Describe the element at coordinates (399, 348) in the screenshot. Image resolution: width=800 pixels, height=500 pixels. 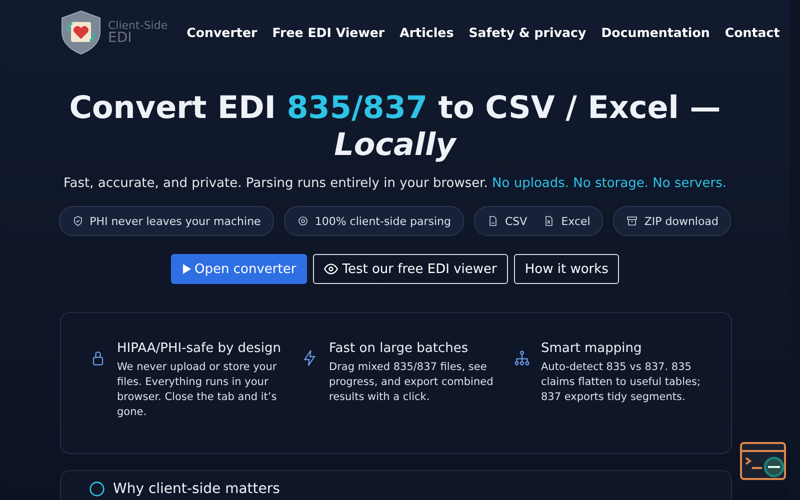
I see `feature-title: Fast on large batches` at that location.